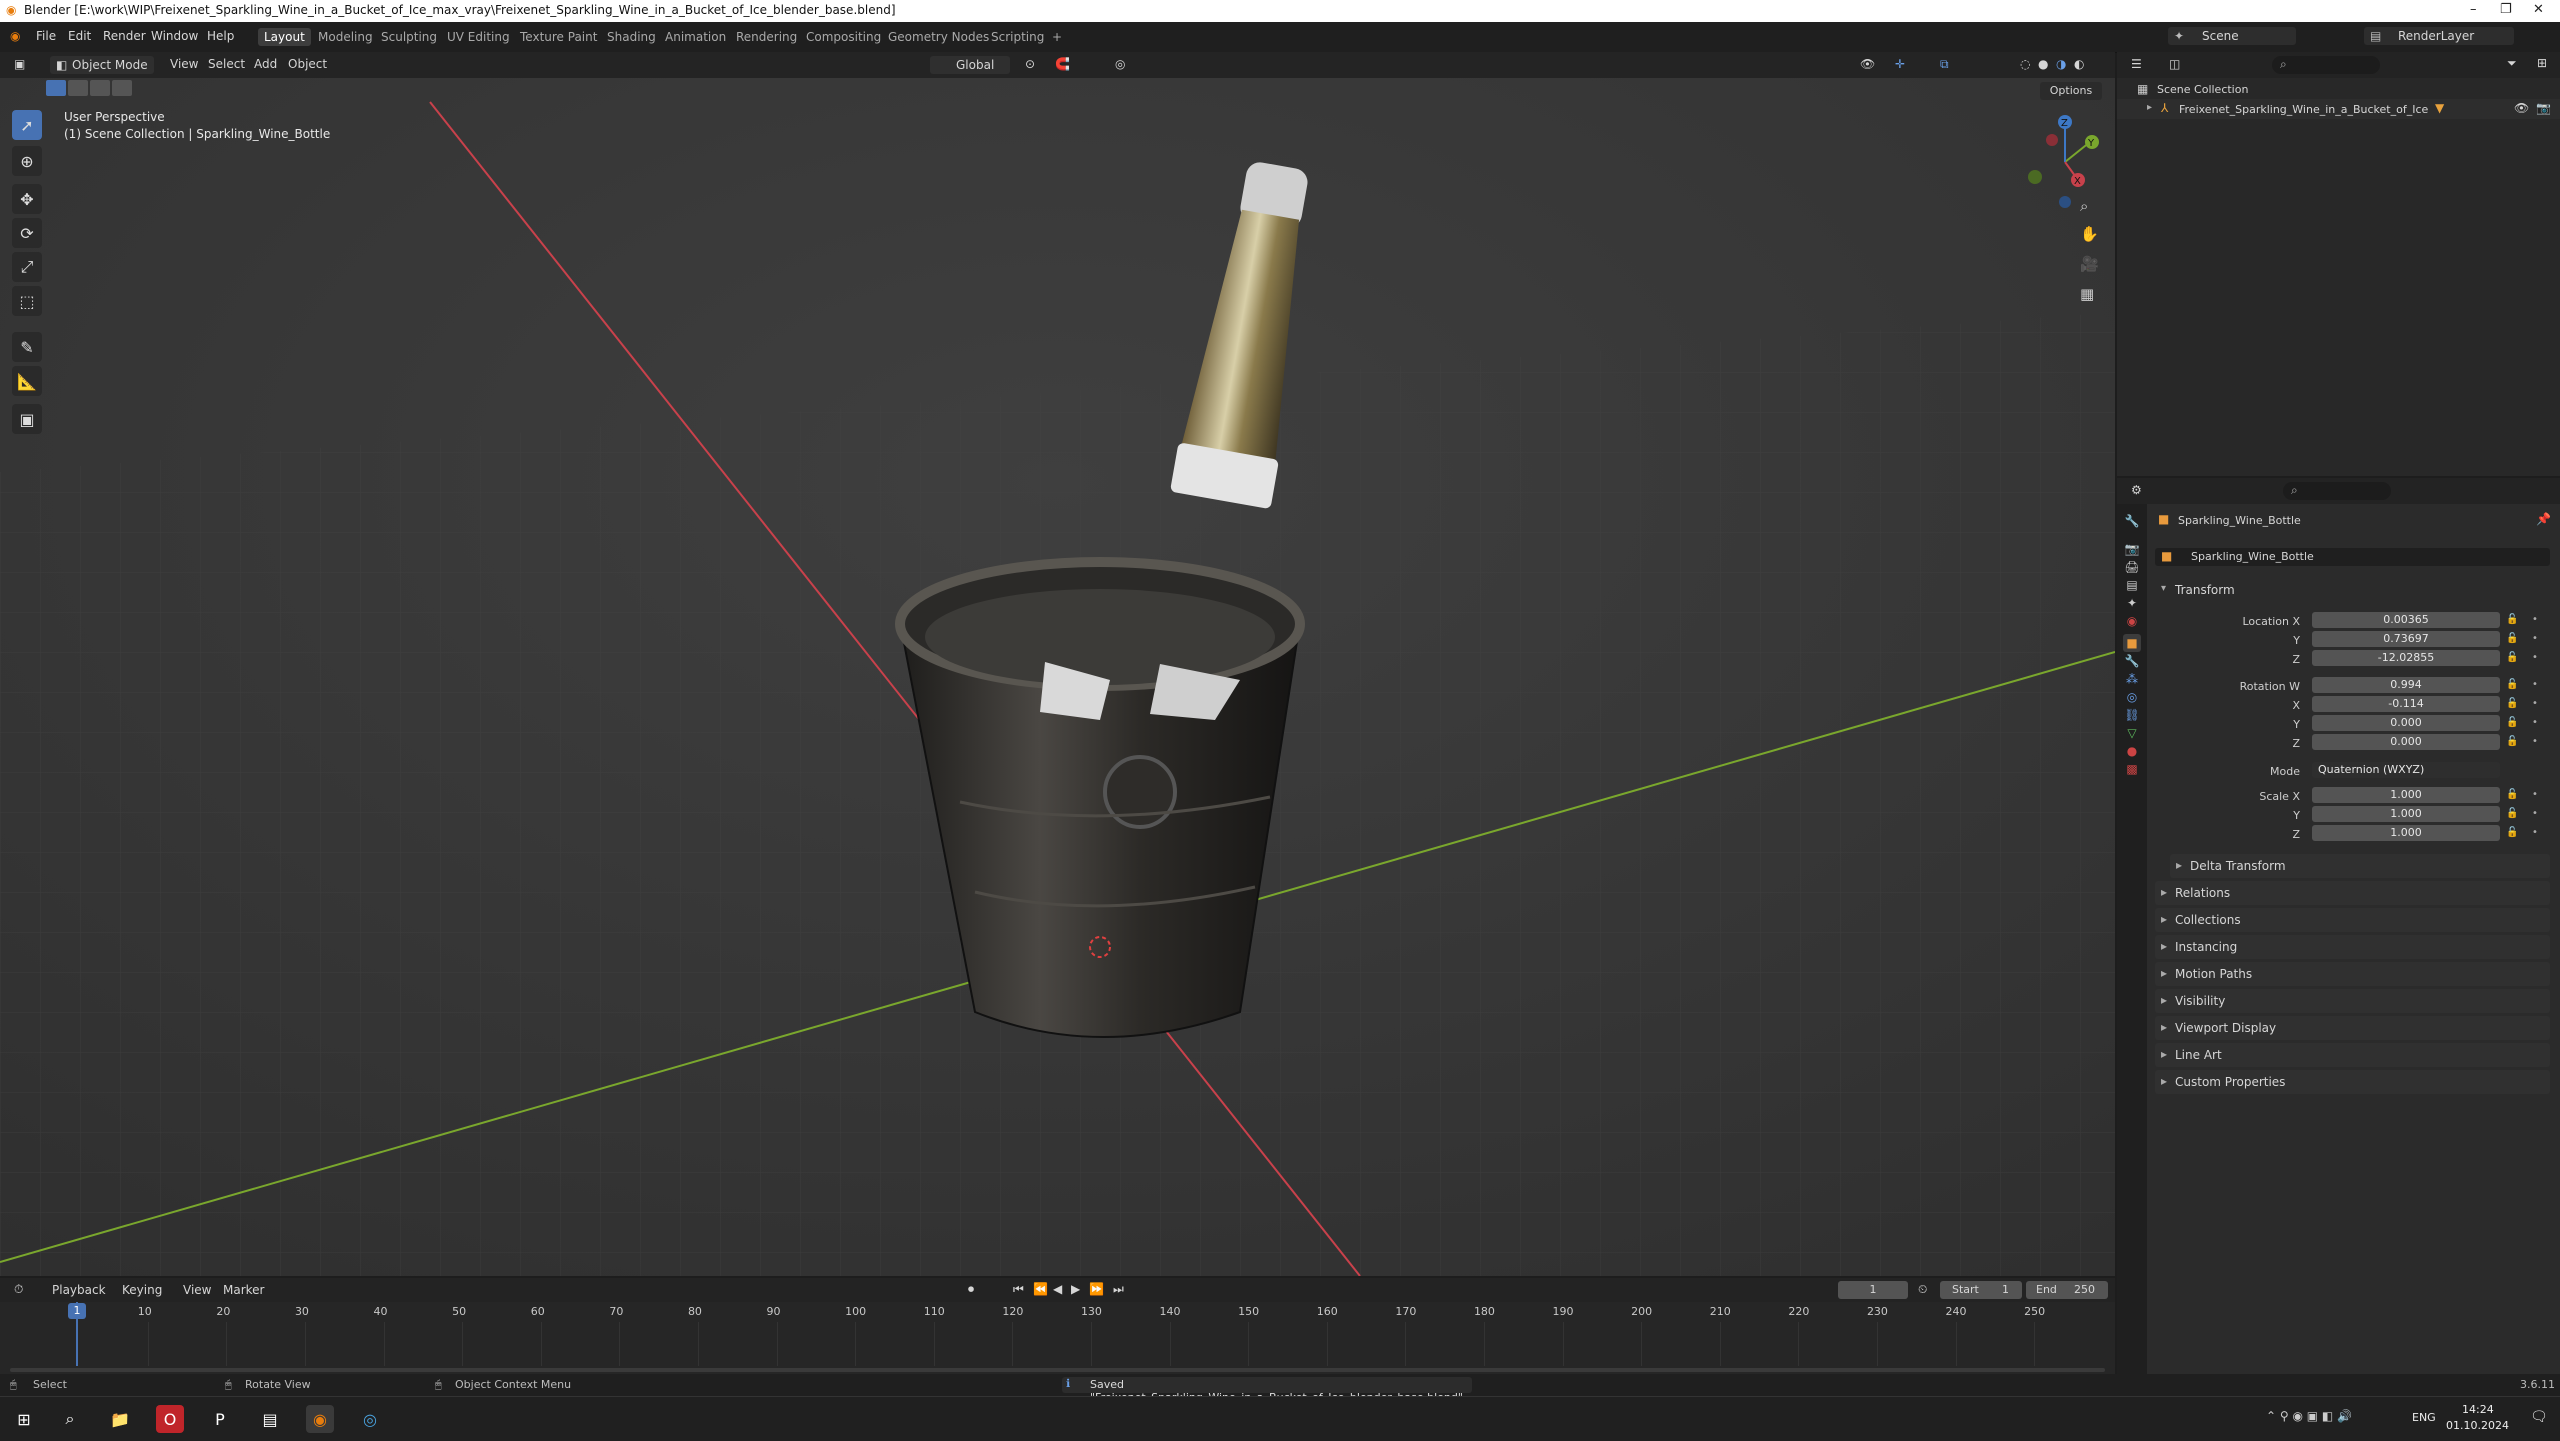 This screenshot has height=1441, width=2560. I want to click on tab-animation: Animation, so click(695, 37).